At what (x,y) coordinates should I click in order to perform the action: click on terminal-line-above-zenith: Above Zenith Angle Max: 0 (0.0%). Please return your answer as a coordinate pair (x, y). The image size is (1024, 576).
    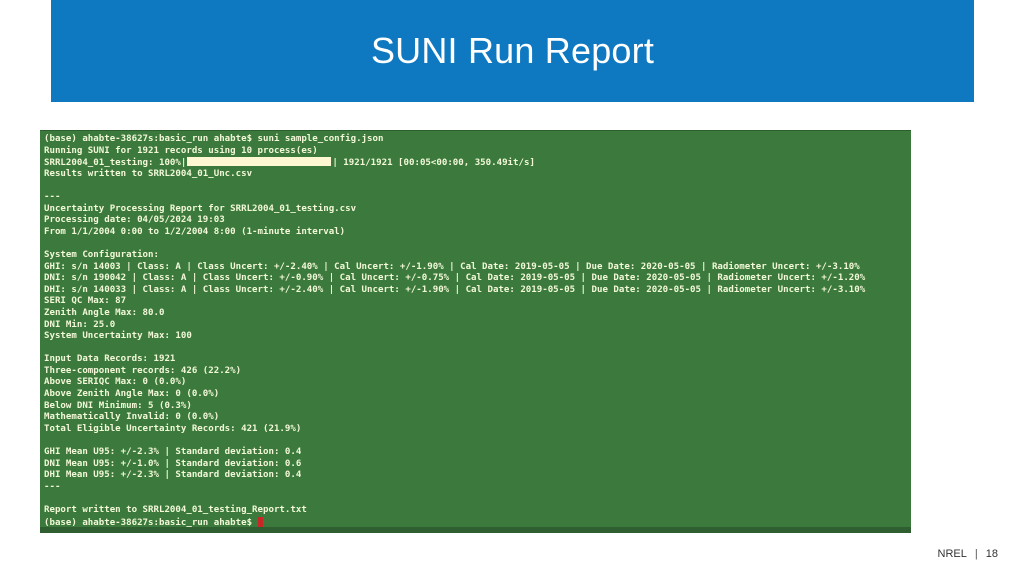
    Looking at the image, I should click on (132, 394).